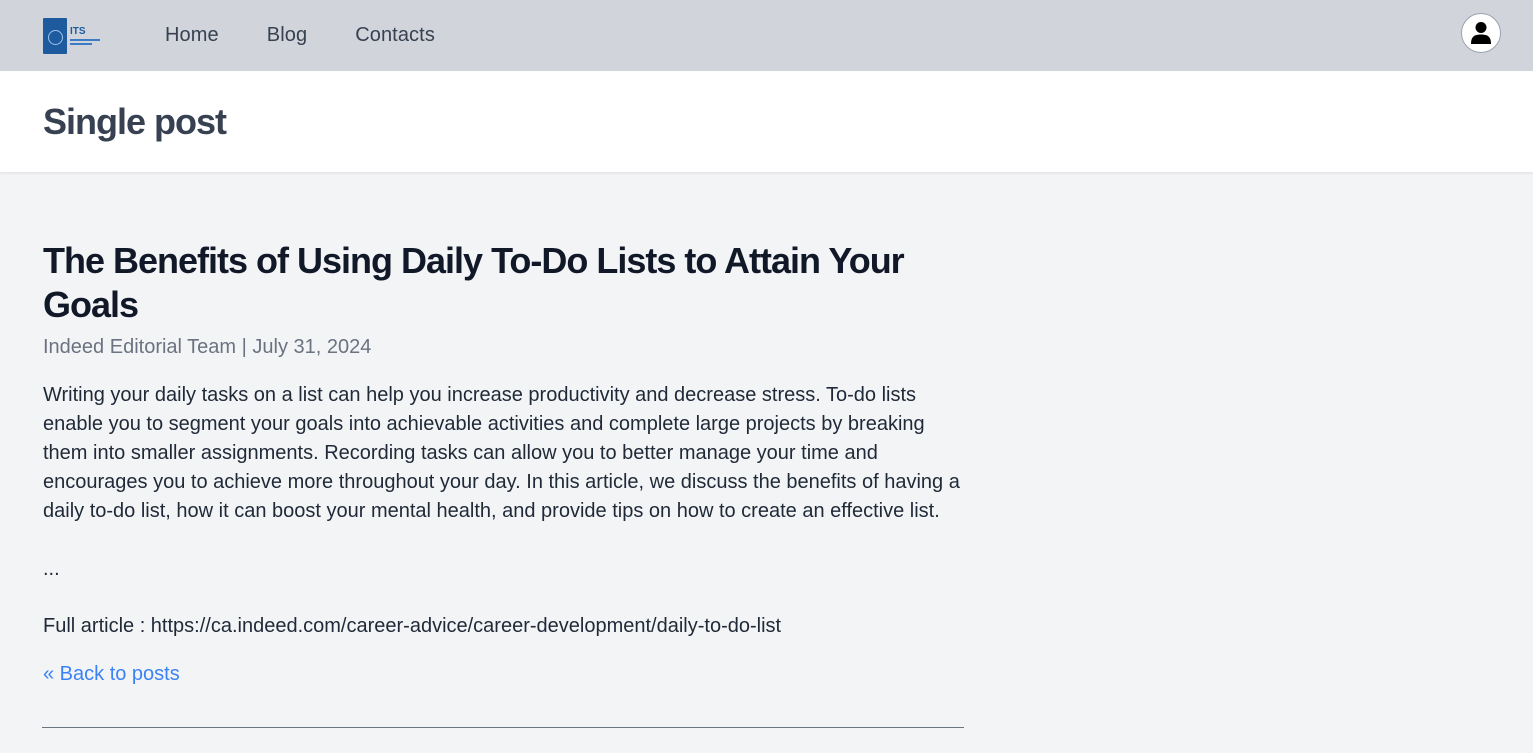 The image size is (1533, 753). I want to click on nav-links: Home Blog Contacts, so click(300, 35).